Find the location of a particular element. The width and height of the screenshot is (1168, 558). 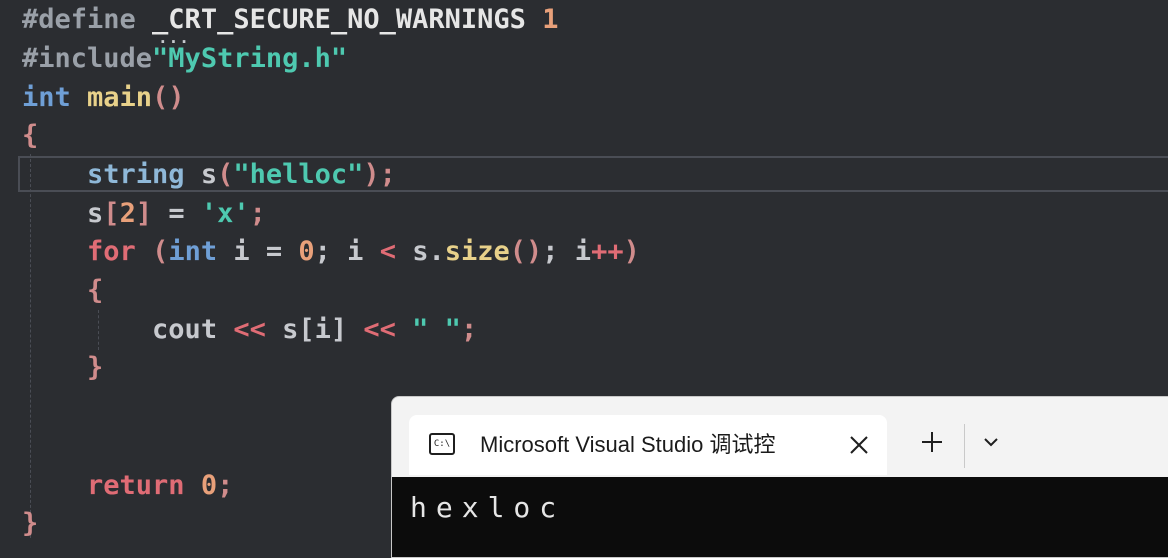

code-line-2: #include"MyString.h" is located at coordinates (184, 59).